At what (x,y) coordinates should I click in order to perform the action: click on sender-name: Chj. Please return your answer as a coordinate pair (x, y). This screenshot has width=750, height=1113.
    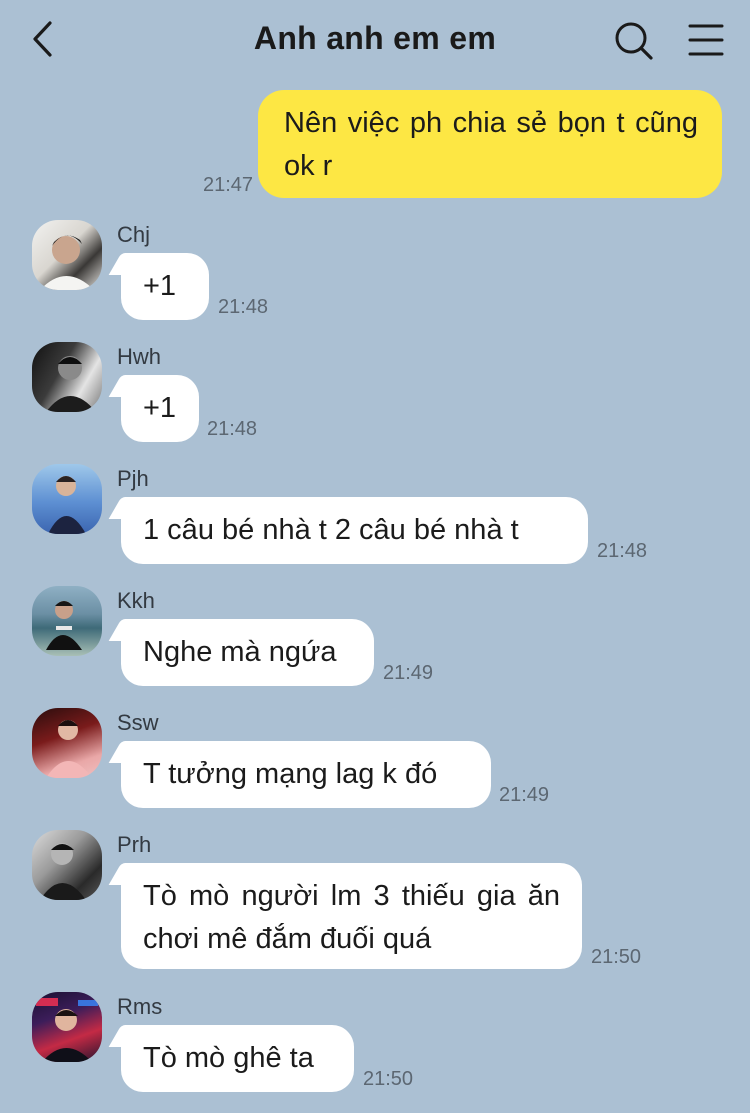
    Looking at the image, I should click on (134, 234).